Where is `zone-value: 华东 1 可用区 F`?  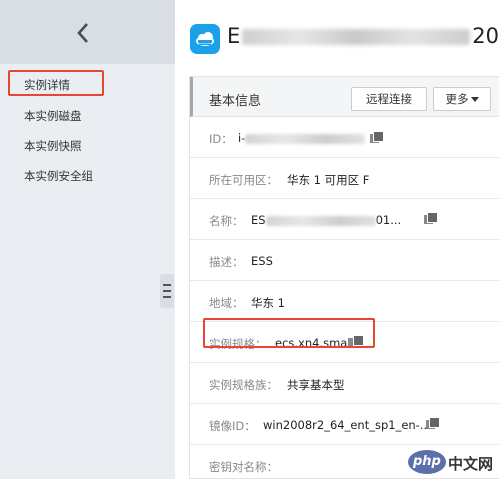 zone-value: 华东 1 可用区 F is located at coordinates (328, 180).